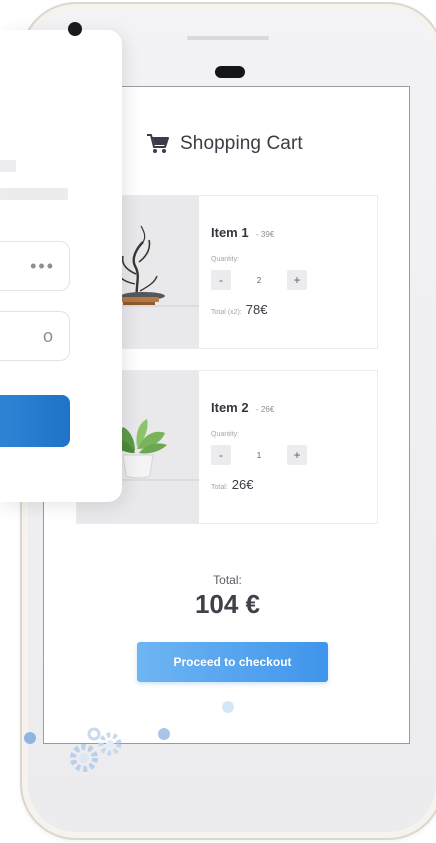  I want to click on item-total-value: 26€, so click(242, 484).